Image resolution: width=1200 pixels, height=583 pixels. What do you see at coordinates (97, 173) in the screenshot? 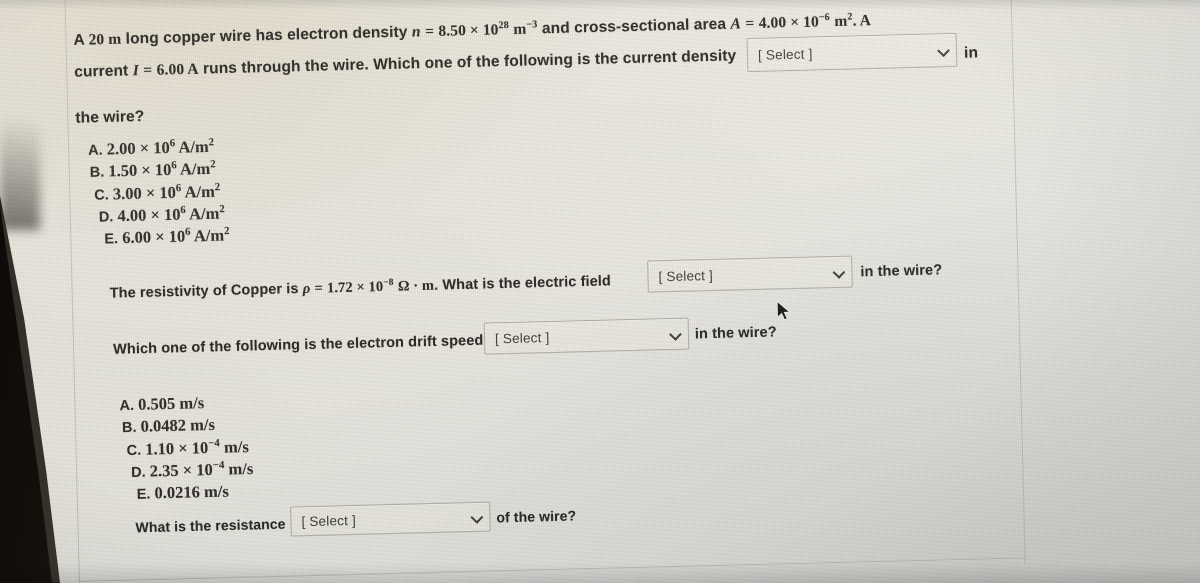
I see `choice-cd-B-label: B.` at bounding box center [97, 173].